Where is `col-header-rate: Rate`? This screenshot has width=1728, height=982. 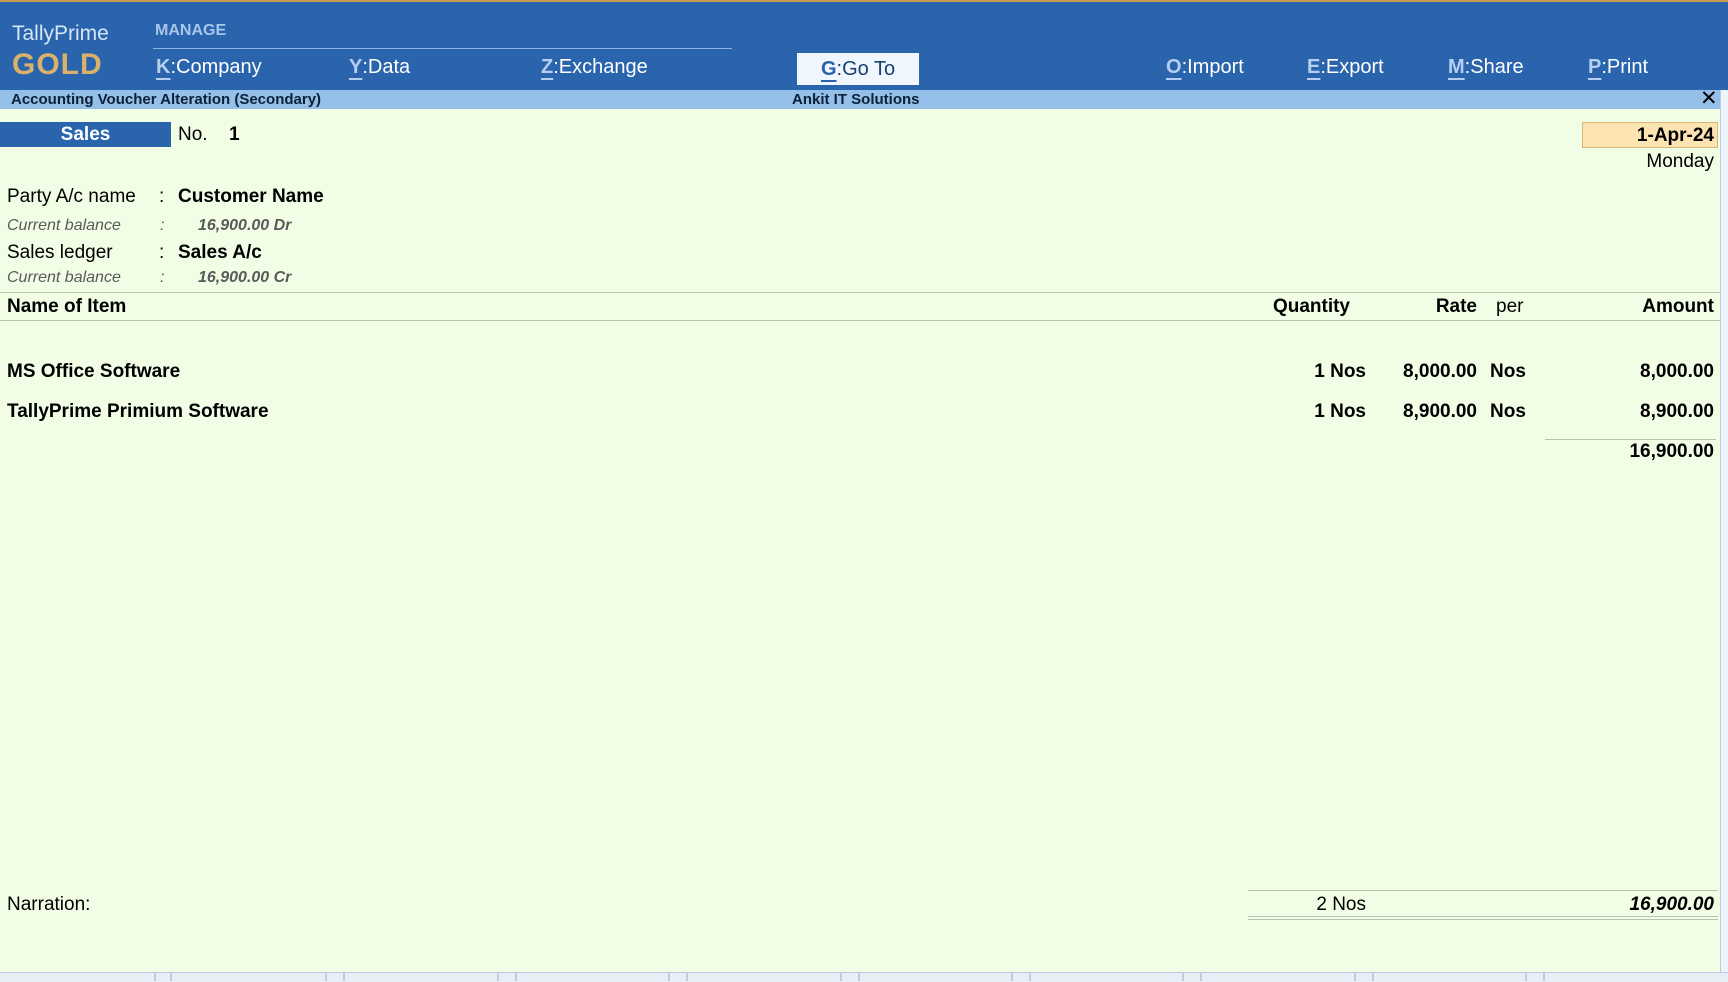
col-header-rate: Rate is located at coordinates (1456, 306).